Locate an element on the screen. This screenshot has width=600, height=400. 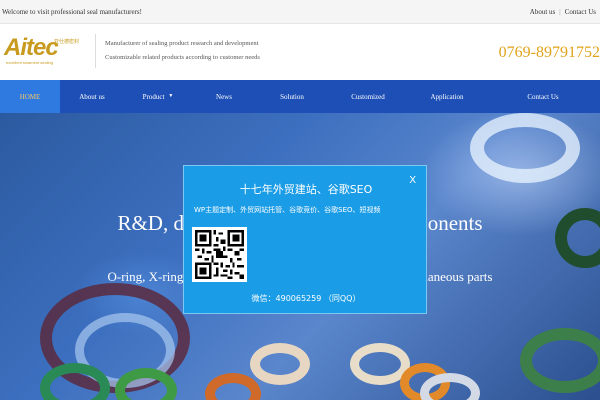
site-logo: Aitec 亚仕德密封 excellent sinament sealing is located at coordinates (41, 50).